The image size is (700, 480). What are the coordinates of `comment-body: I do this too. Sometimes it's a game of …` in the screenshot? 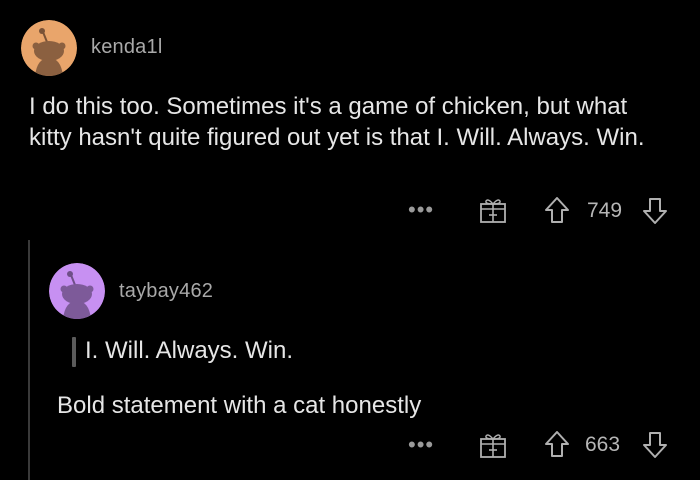 It's located at (337, 122).